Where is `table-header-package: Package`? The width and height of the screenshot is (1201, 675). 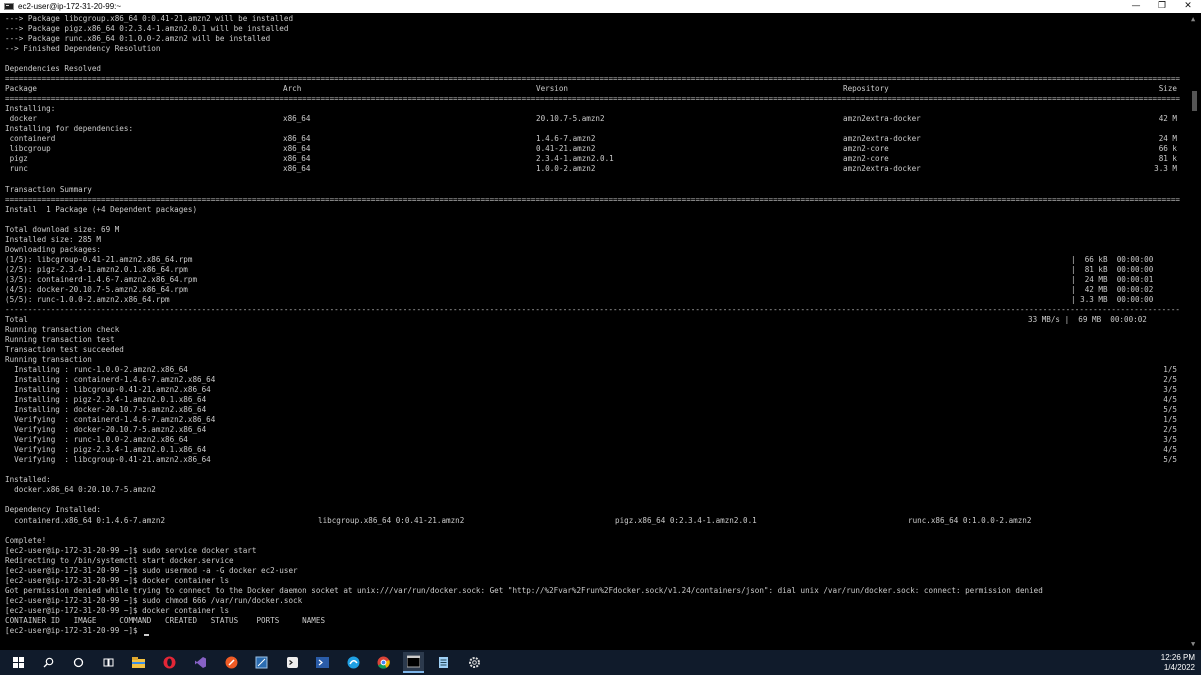 table-header-package: Package is located at coordinates (21, 89).